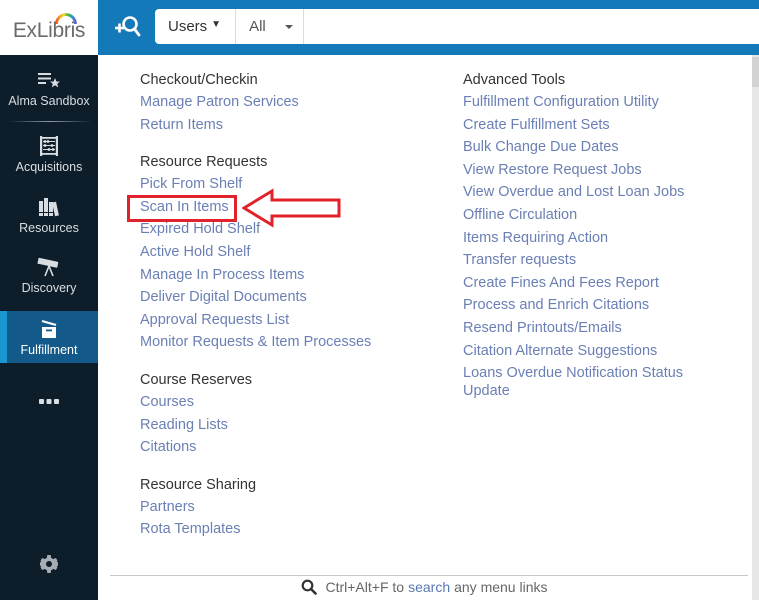  I want to click on menu-link-active-hold-shelf: Active Hold Shelf, so click(255, 252).